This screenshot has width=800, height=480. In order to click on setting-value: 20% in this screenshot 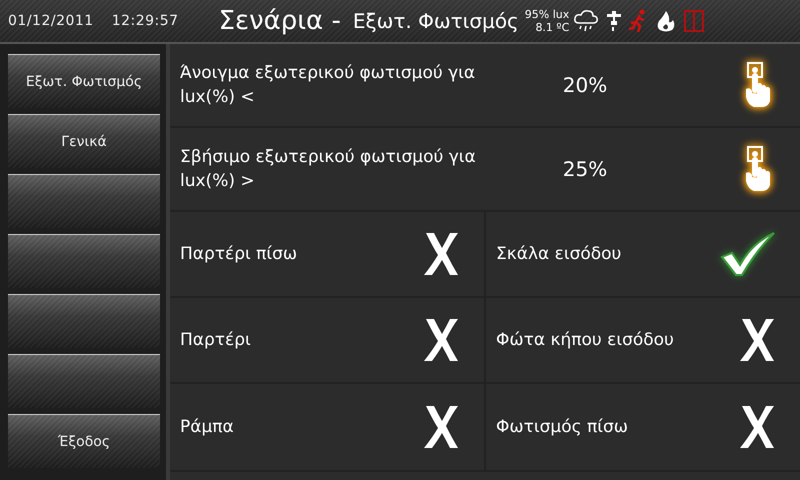, I will do `click(585, 85)`.